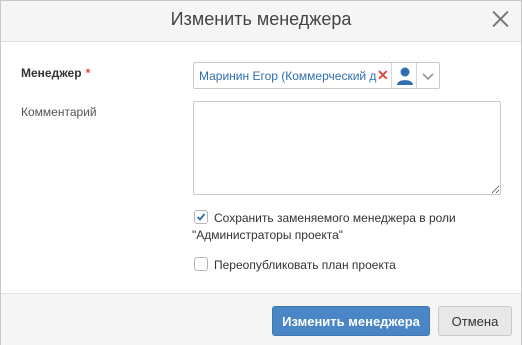  I want to click on manager-label: Менеджер *, so click(55, 73).